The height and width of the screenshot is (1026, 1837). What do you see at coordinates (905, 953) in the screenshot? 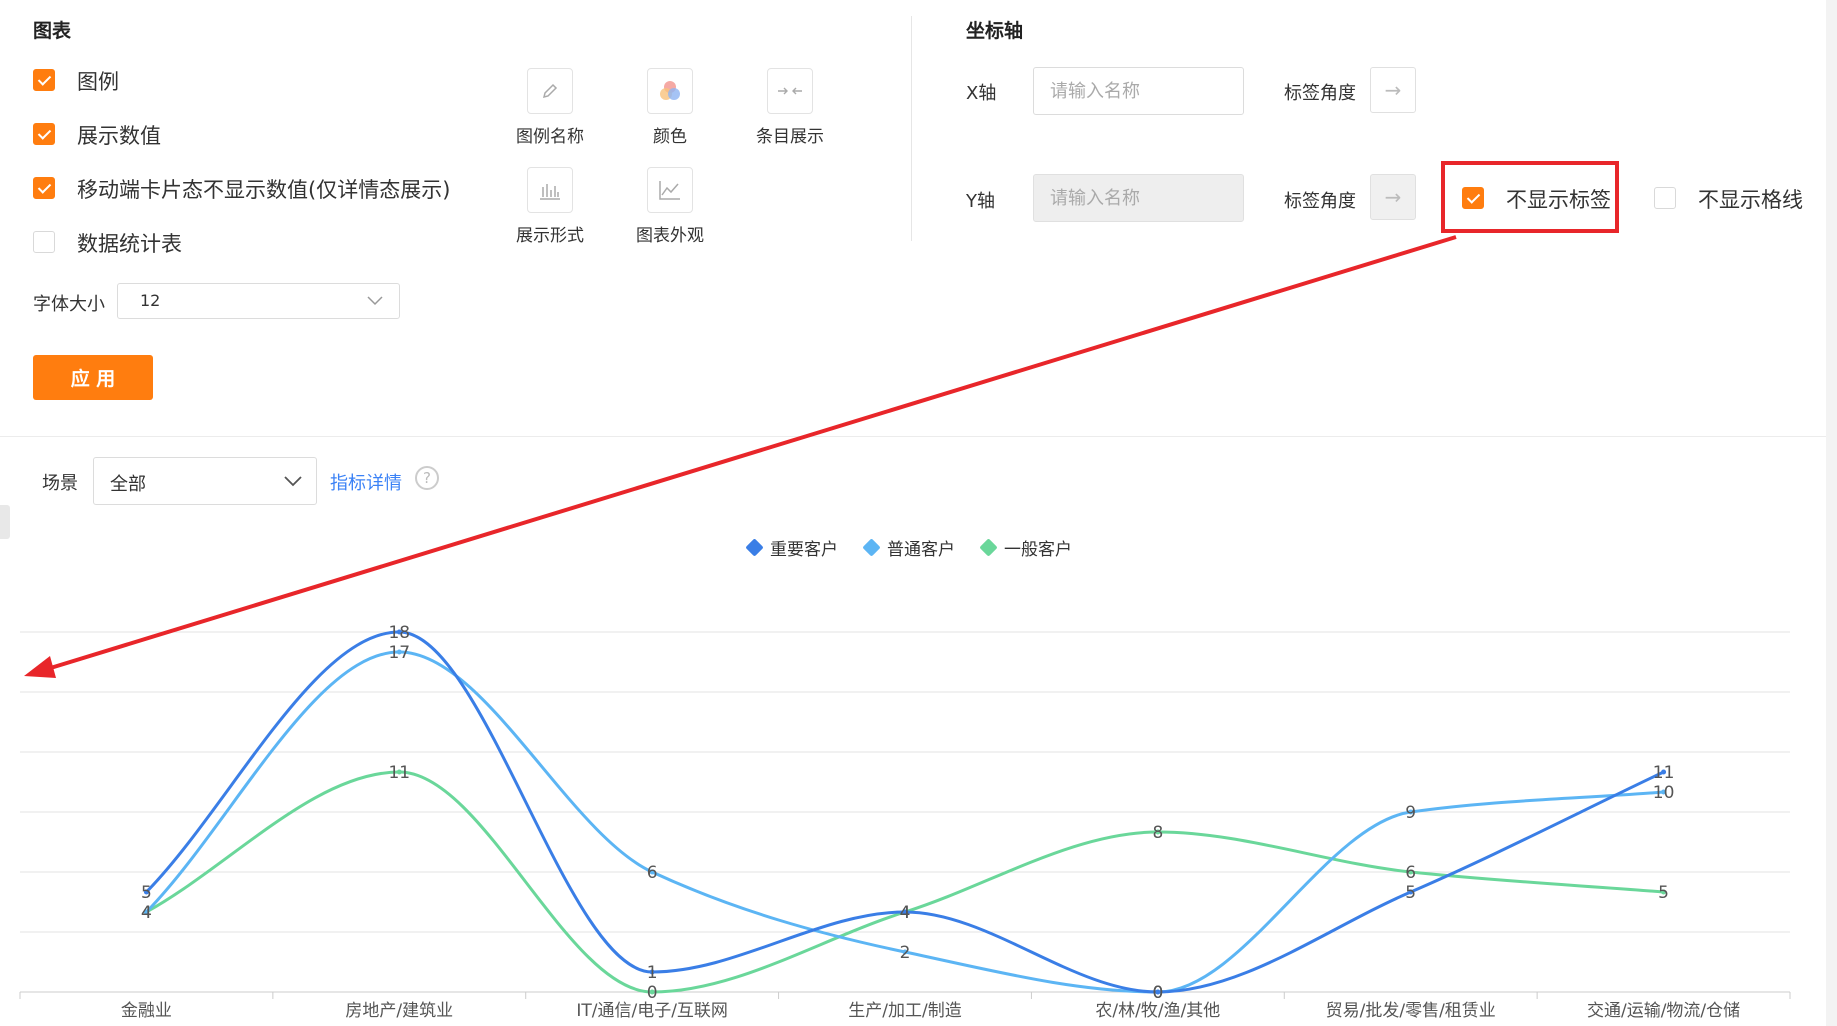
I see `data-label: 2` at bounding box center [905, 953].